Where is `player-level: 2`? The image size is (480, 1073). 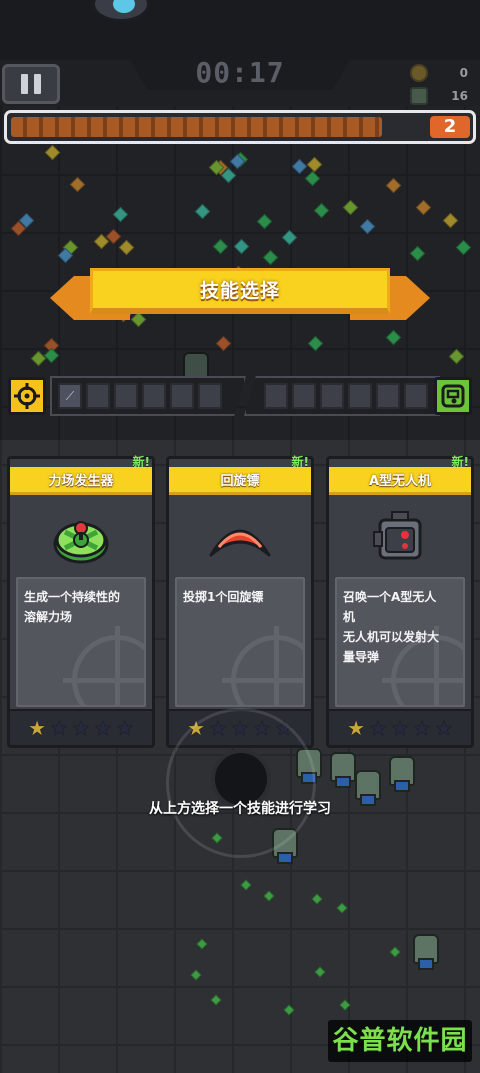 player-level: 2 is located at coordinates (450, 127).